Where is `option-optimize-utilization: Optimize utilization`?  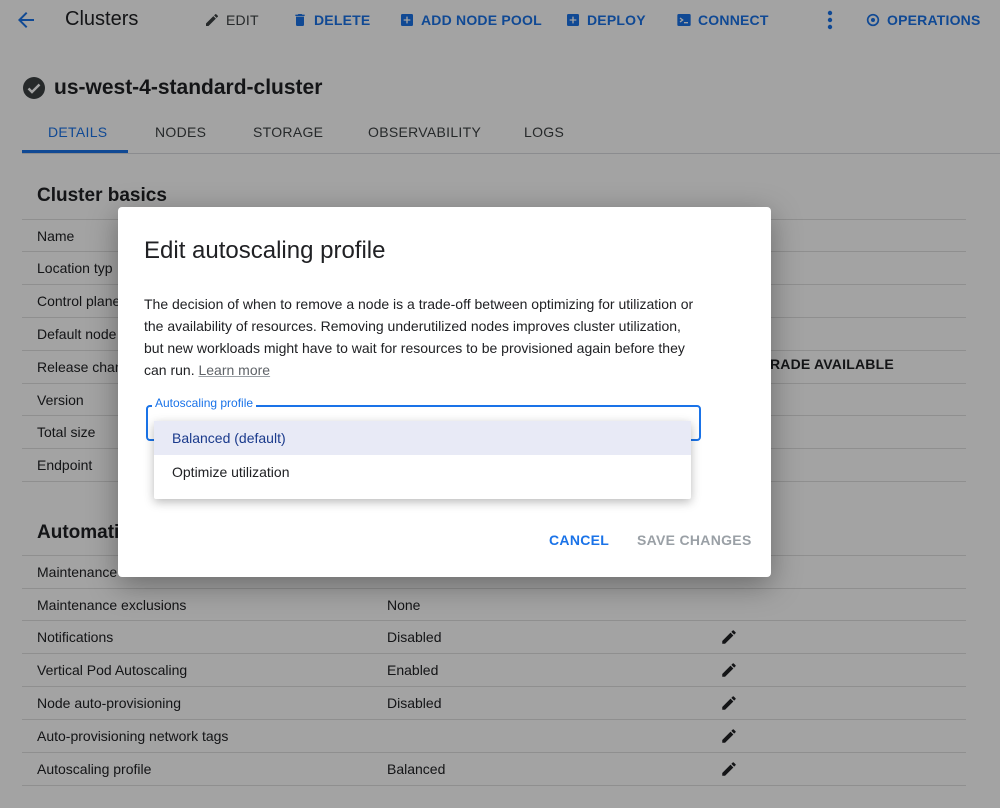 option-optimize-utilization: Optimize utilization is located at coordinates (422, 472).